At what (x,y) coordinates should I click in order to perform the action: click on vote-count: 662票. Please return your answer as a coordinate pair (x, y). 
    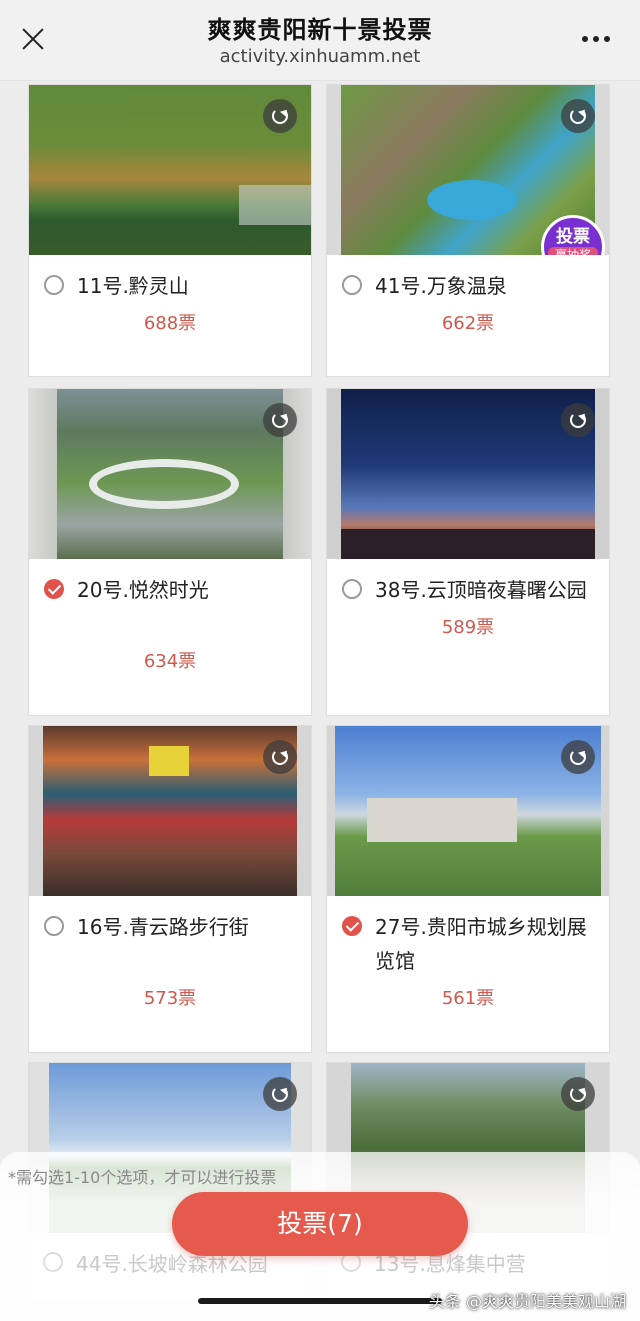
    Looking at the image, I should click on (468, 323).